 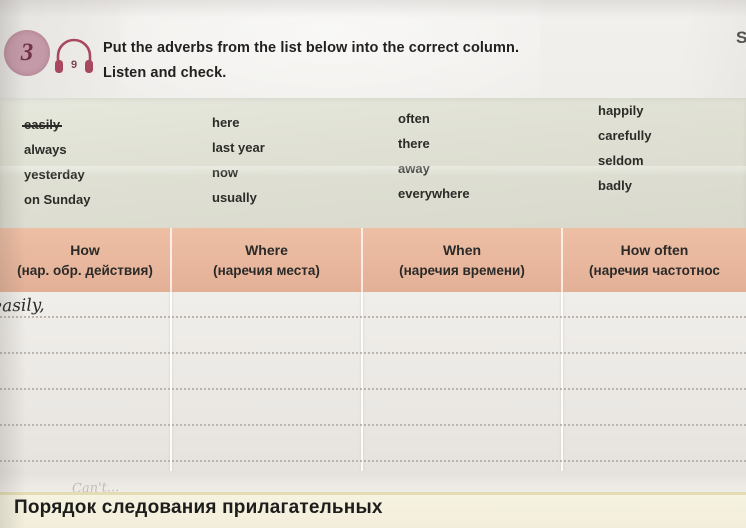 What do you see at coordinates (57, 149) in the screenshot?
I see `word-item: always` at bounding box center [57, 149].